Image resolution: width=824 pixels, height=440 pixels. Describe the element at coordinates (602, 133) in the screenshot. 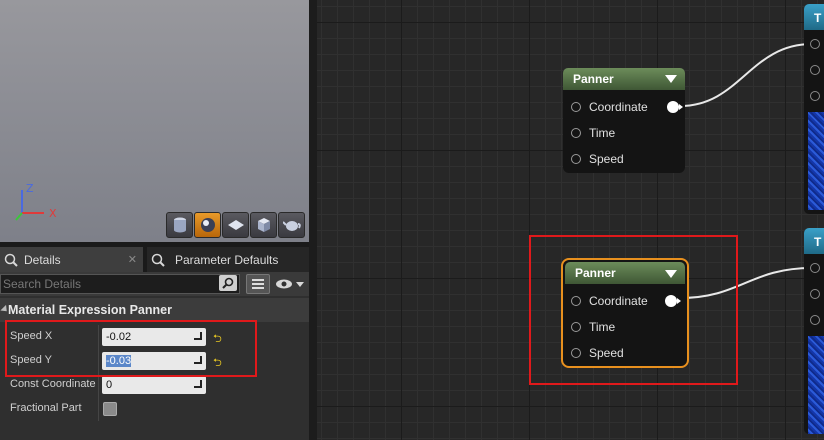

I see `pin-label: Time` at that location.